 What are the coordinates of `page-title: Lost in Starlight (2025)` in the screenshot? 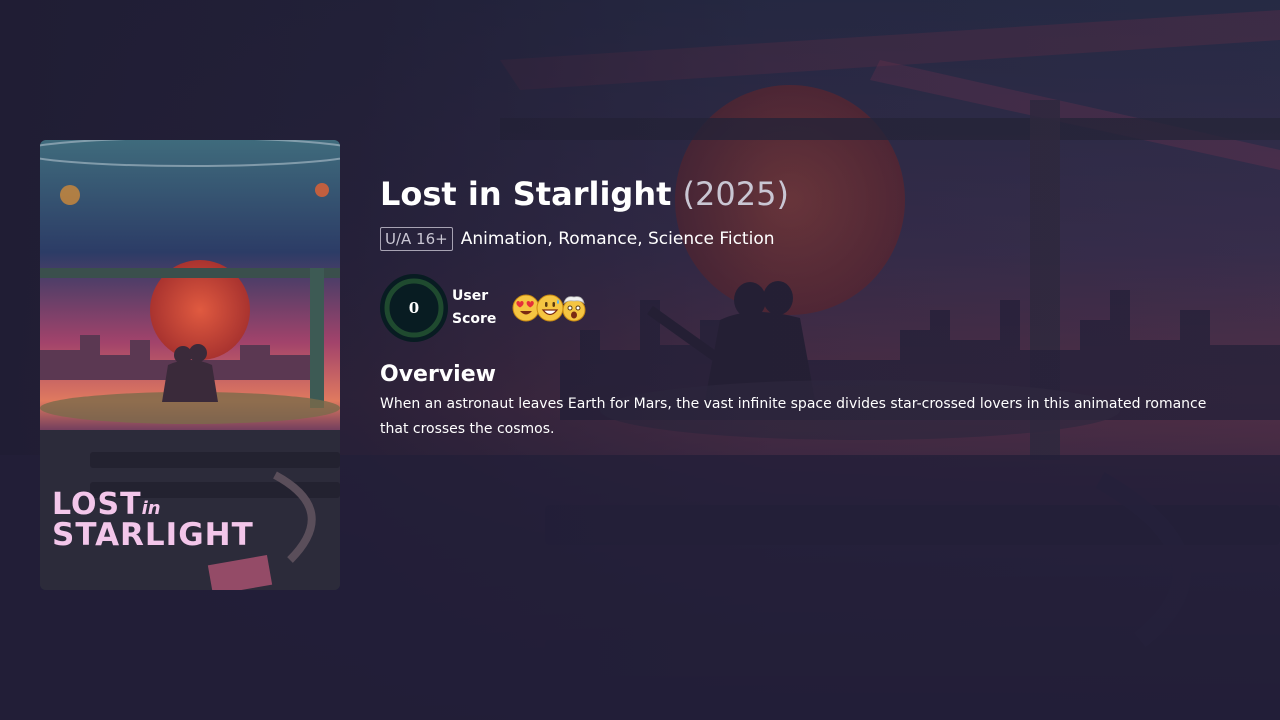 It's located at (810, 194).